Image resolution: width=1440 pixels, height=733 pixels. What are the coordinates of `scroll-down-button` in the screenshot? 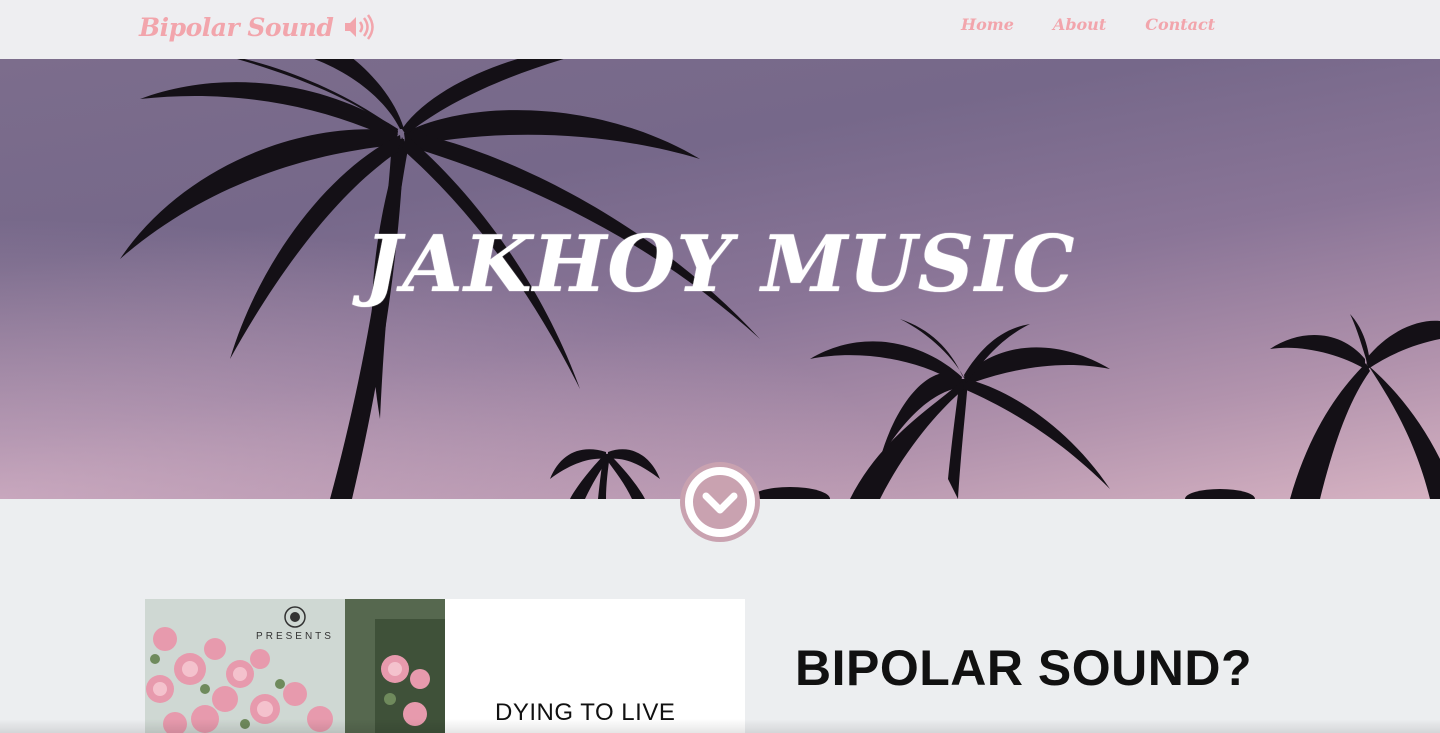 It's located at (720, 502).